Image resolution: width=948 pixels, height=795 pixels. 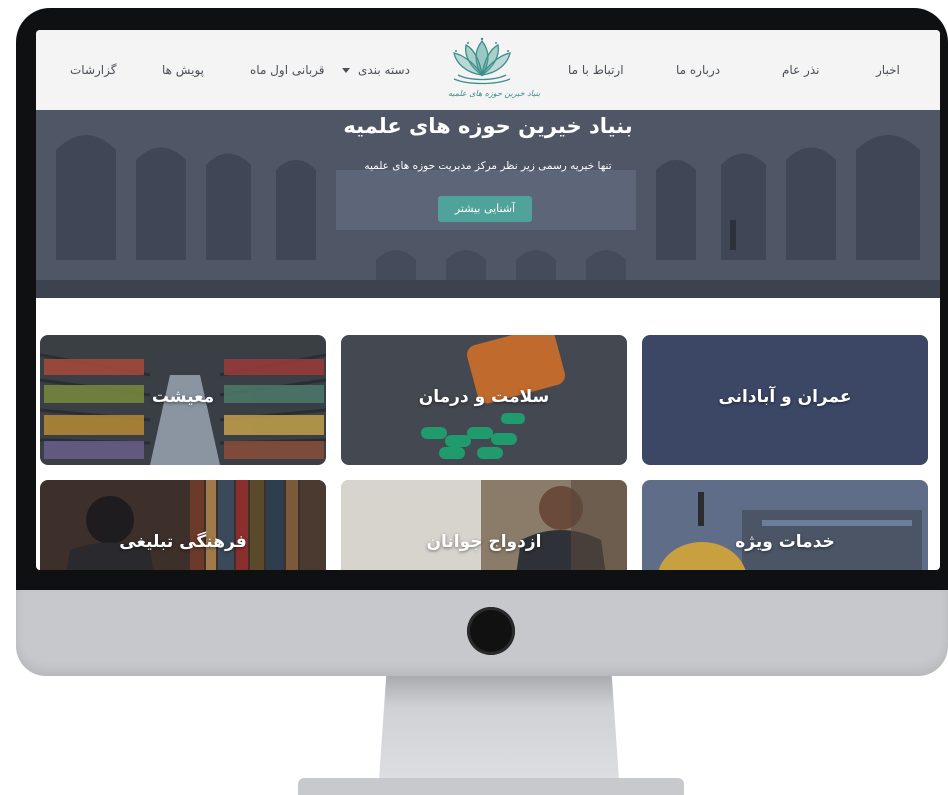 I want to click on nav-category-label: دسته بندی, so click(x=384, y=70).